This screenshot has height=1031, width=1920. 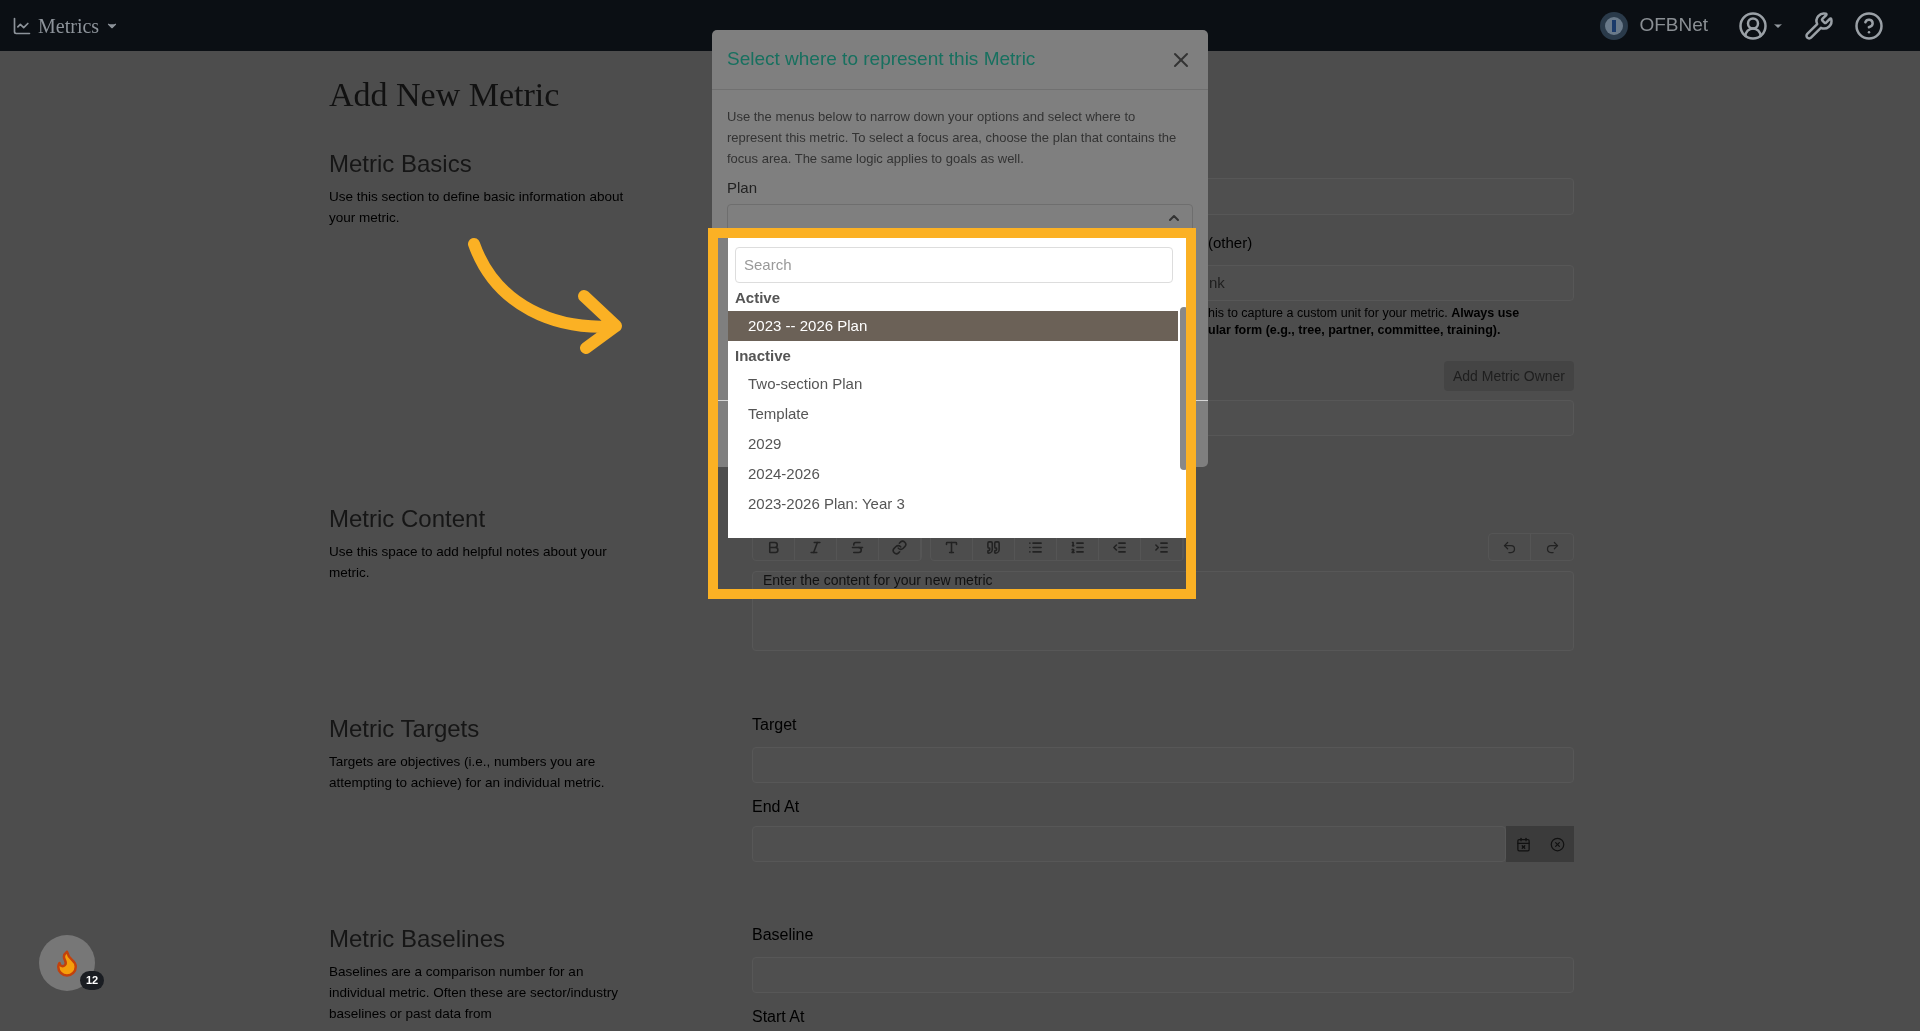 I want to click on section-heading: Metric Content, so click(x=408, y=519).